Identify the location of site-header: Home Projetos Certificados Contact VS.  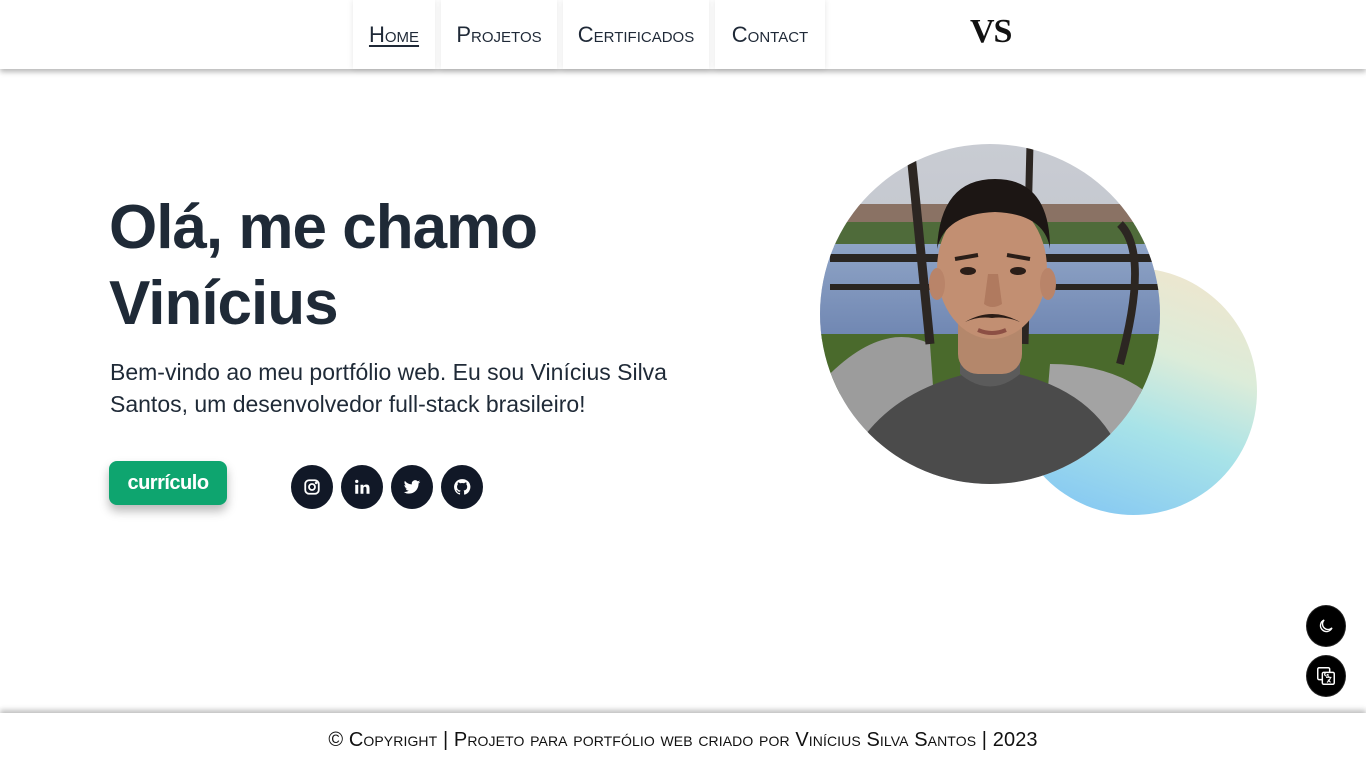
(683, 34).